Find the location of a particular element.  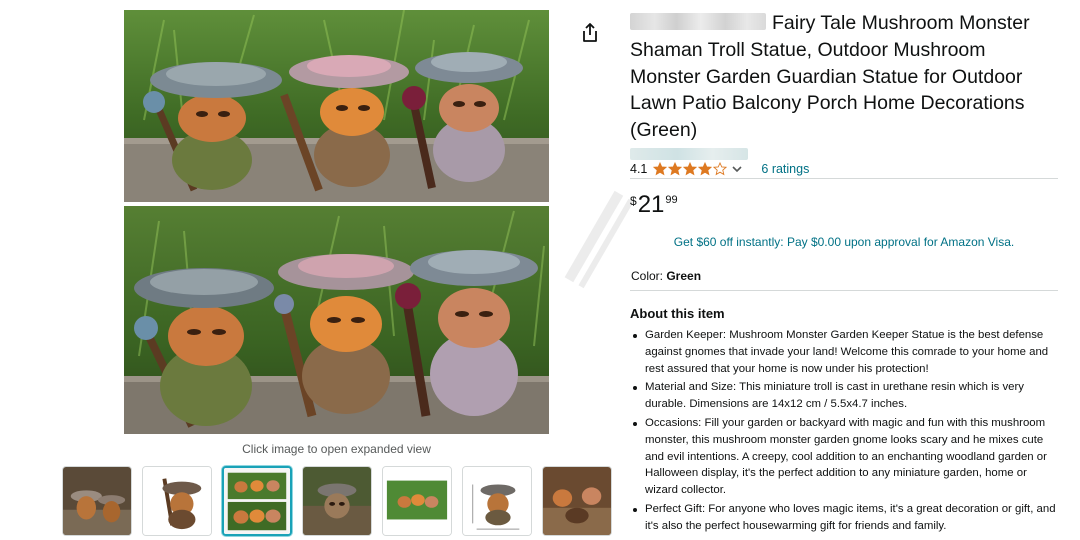

color-label: Color: is located at coordinates (649, 276).